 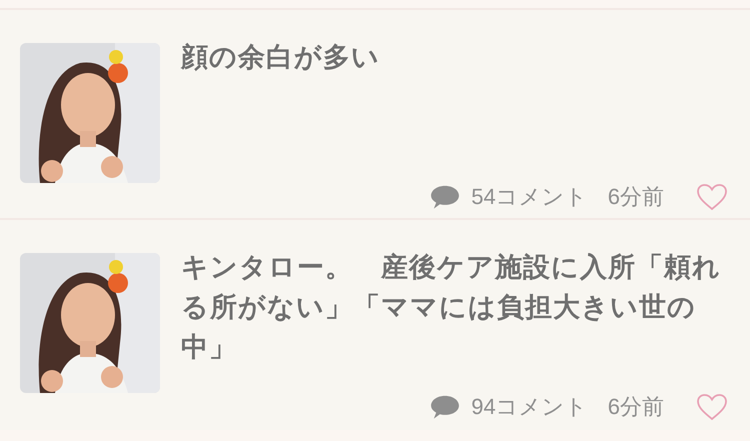 What do you see at coordinates (453, 57) in the screenshot?
I see `article-title: 顔の余白が多い` at bounding box center [453, 57].